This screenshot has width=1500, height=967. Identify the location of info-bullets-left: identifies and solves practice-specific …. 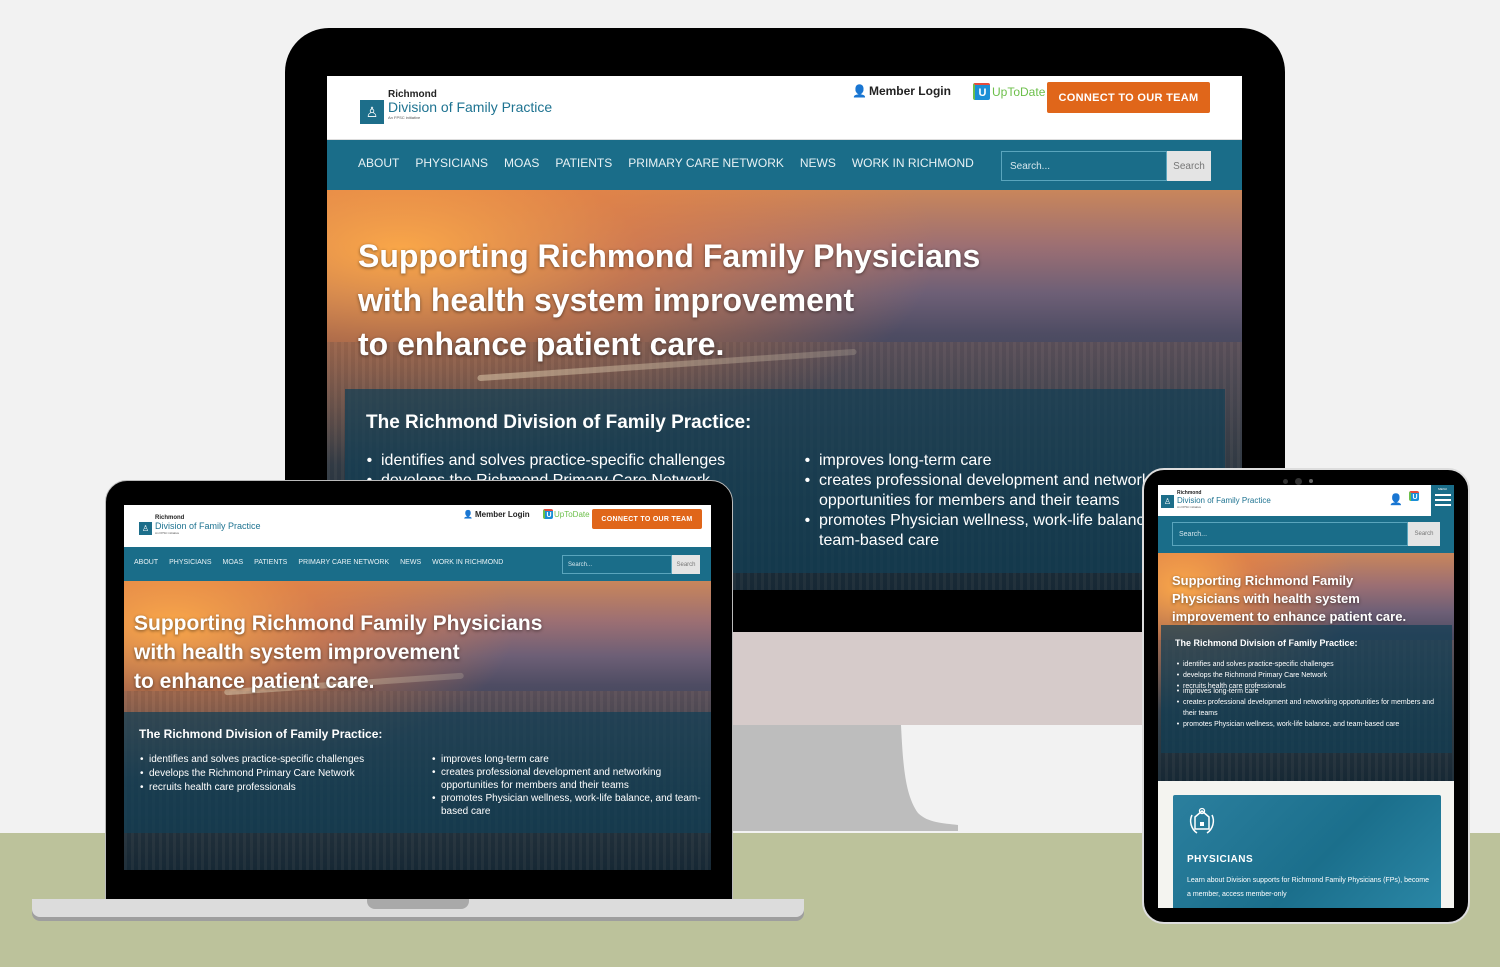
(284, 774).